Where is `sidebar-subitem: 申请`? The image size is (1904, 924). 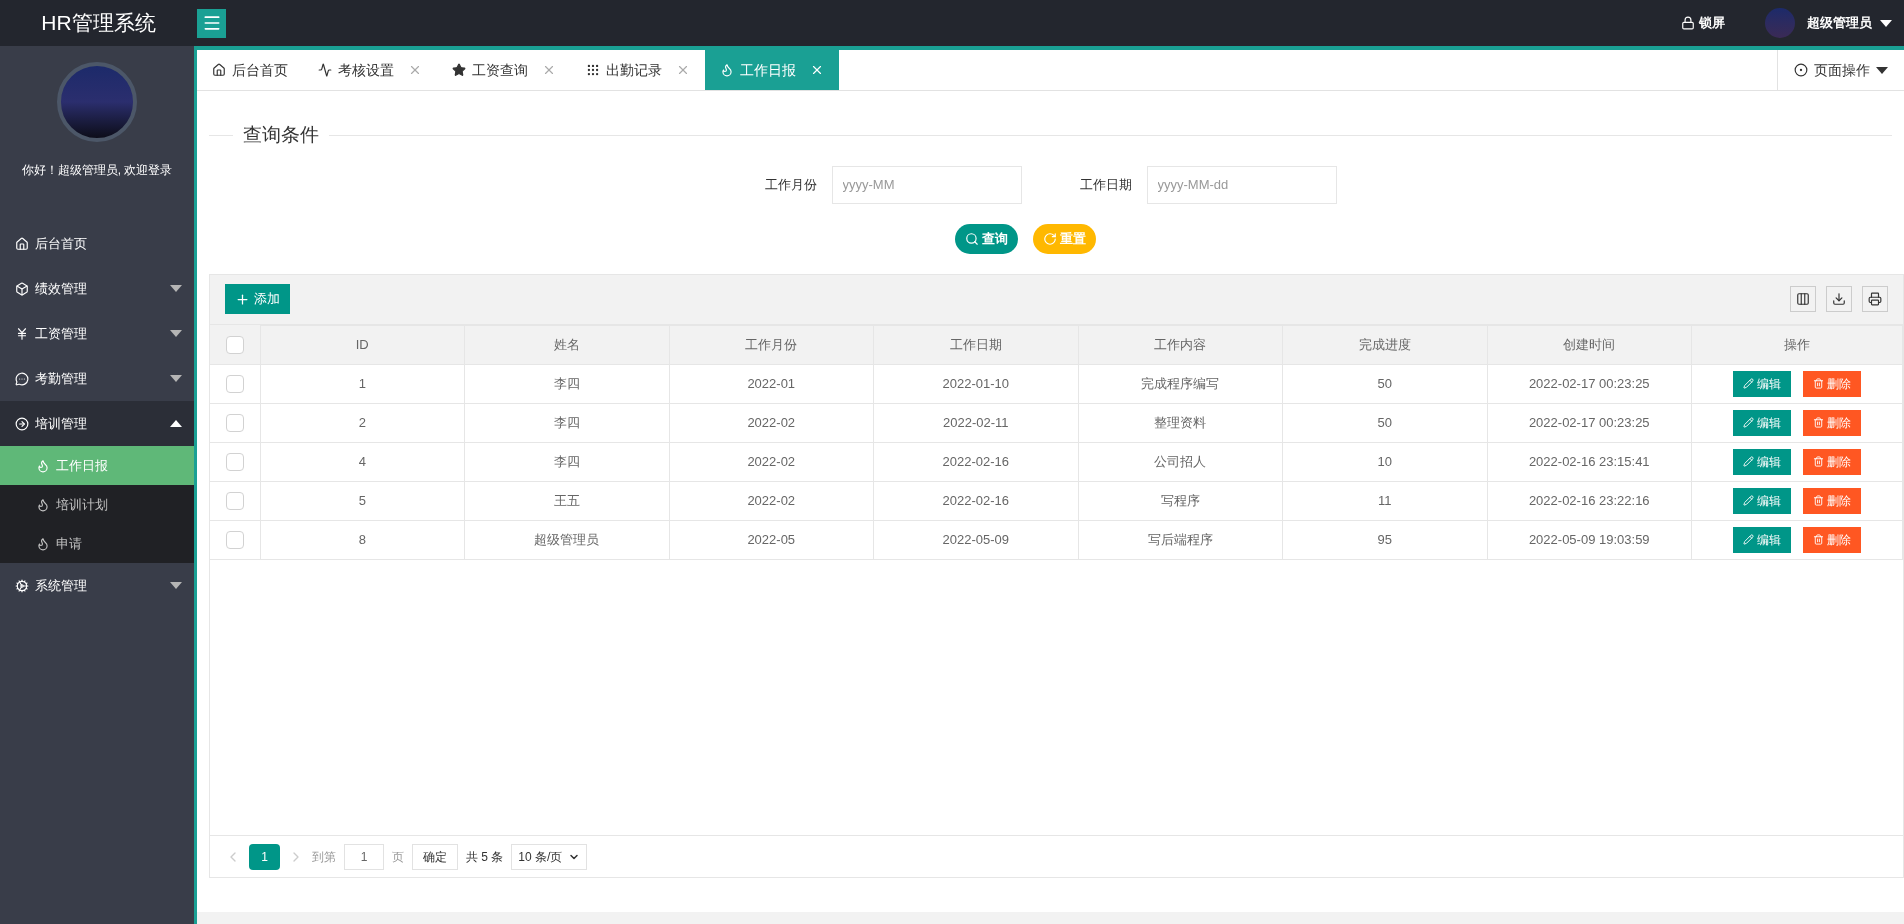
sidebar-subitem: 申请 is located at coordinates (97, 543).